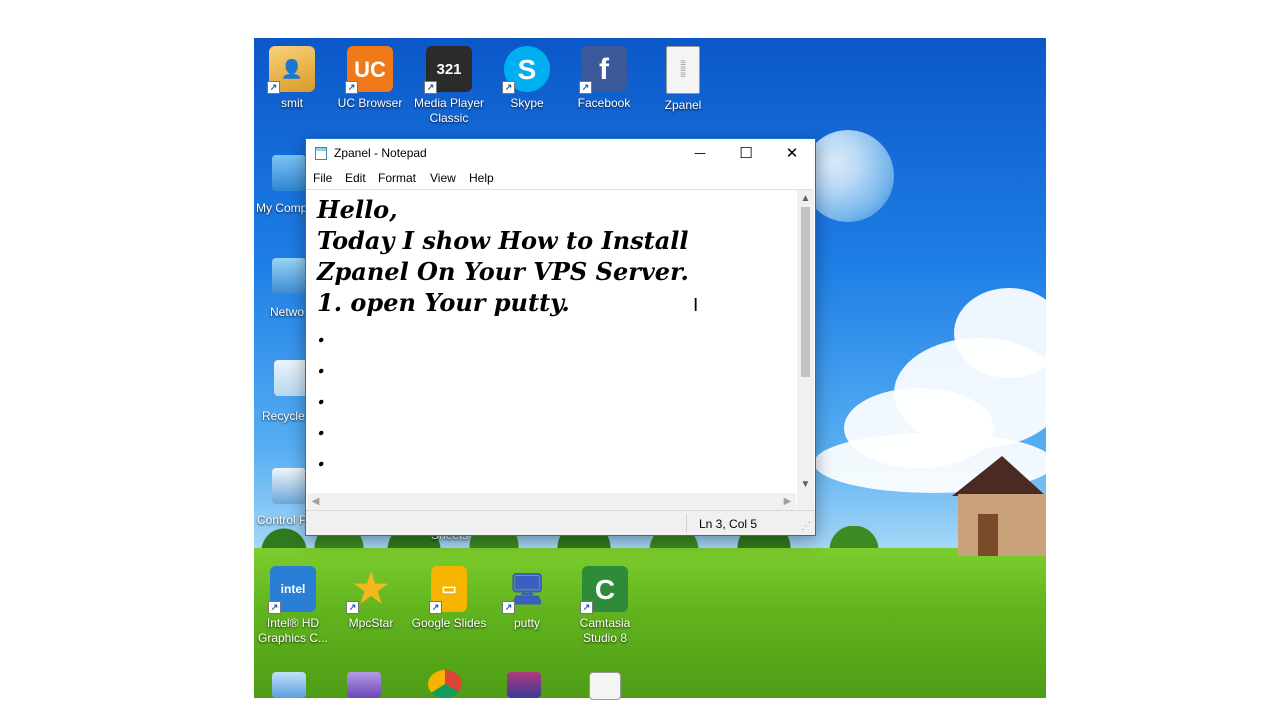  I want to click on scroll-right-arrow-icon: ▶, so click(787, 501).